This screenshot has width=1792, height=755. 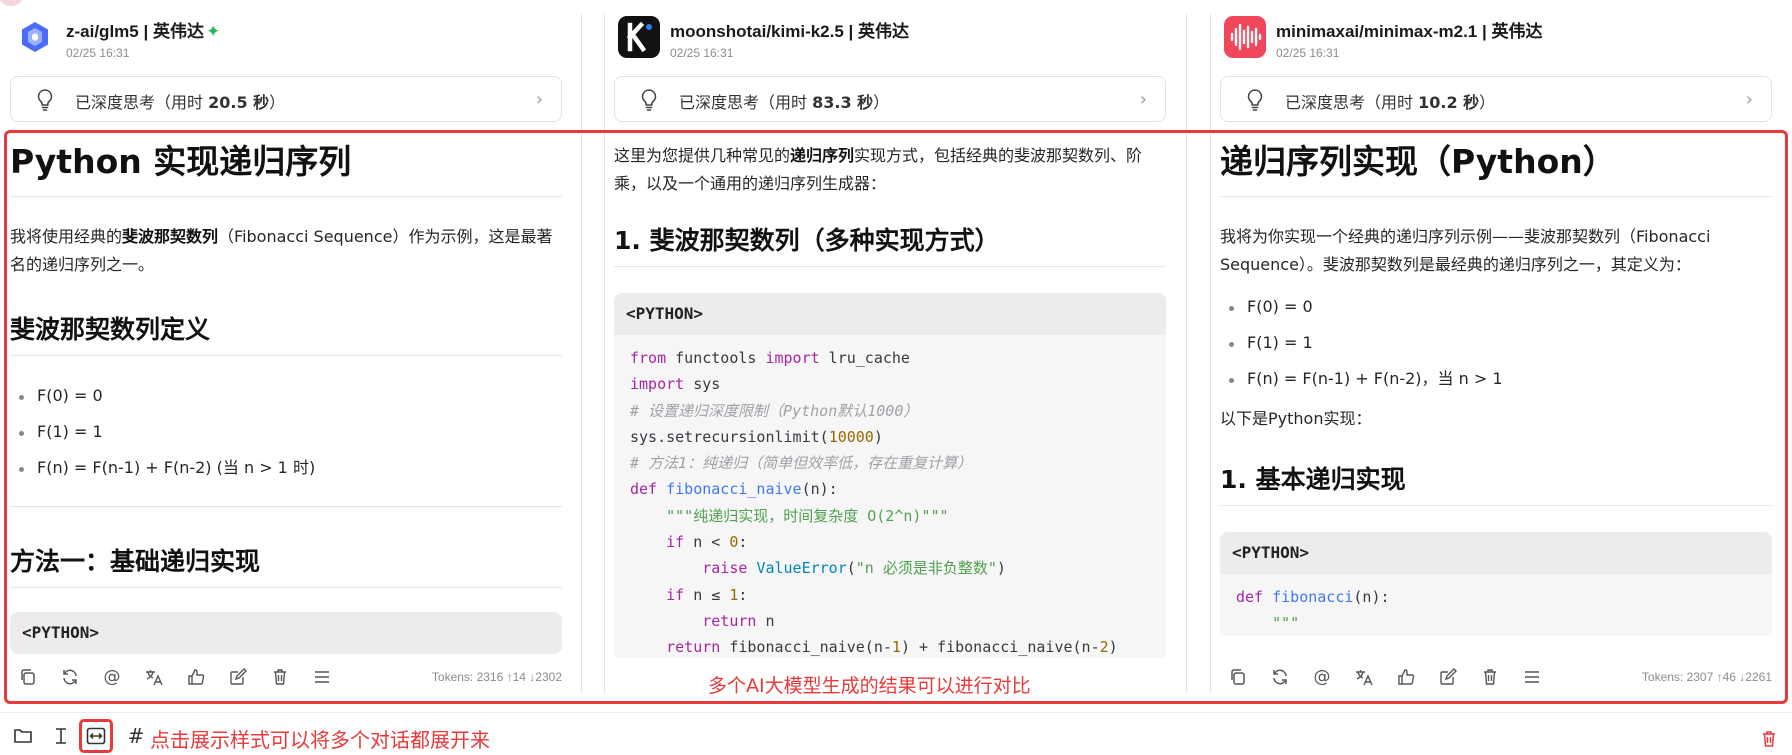 What do you see at coordinates (738, 620) in the screenshot?
I see `code-line: return n` at bounding box center [738, 620].